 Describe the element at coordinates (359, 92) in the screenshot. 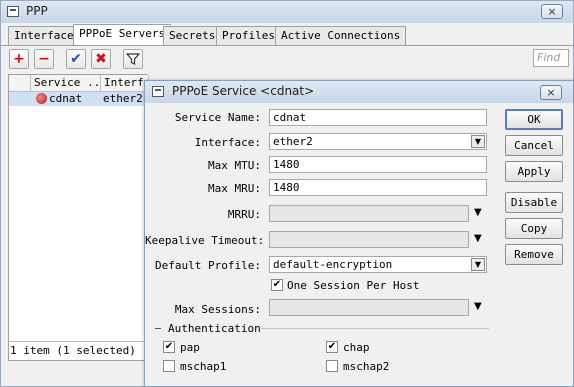

I see `dialog-titlebar: PPPoE Service <cdnat> ×` at that location.